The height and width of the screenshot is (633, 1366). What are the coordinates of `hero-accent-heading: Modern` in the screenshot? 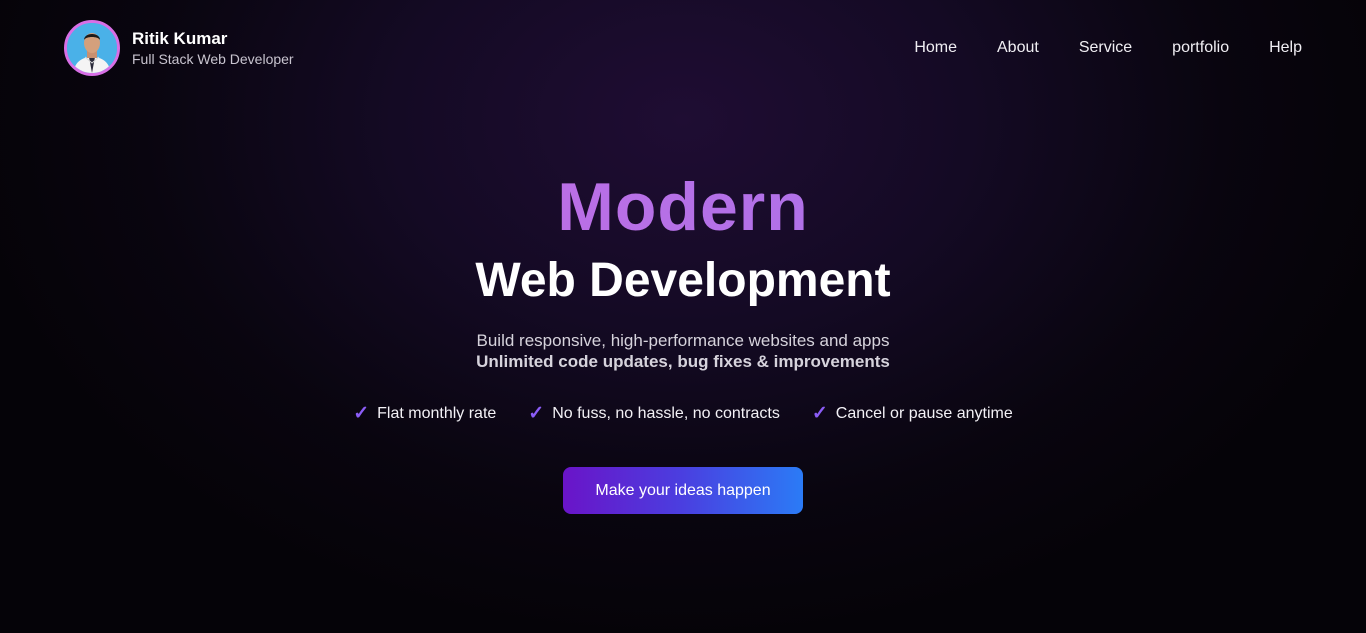 It's located at (683, 207).